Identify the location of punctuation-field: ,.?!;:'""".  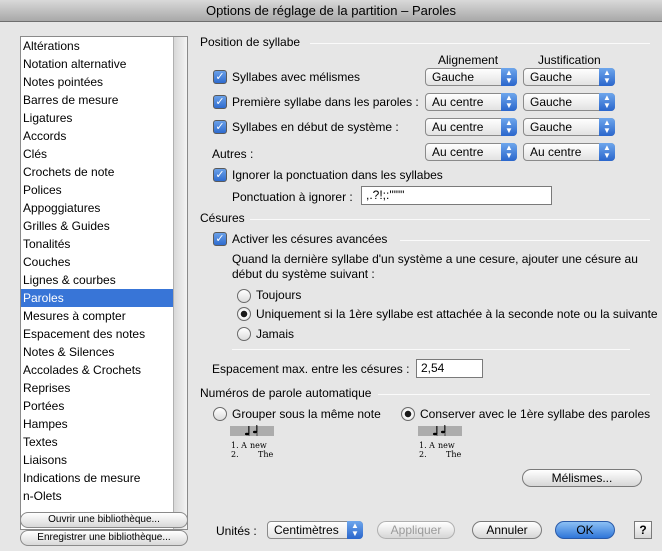
(456, 195).